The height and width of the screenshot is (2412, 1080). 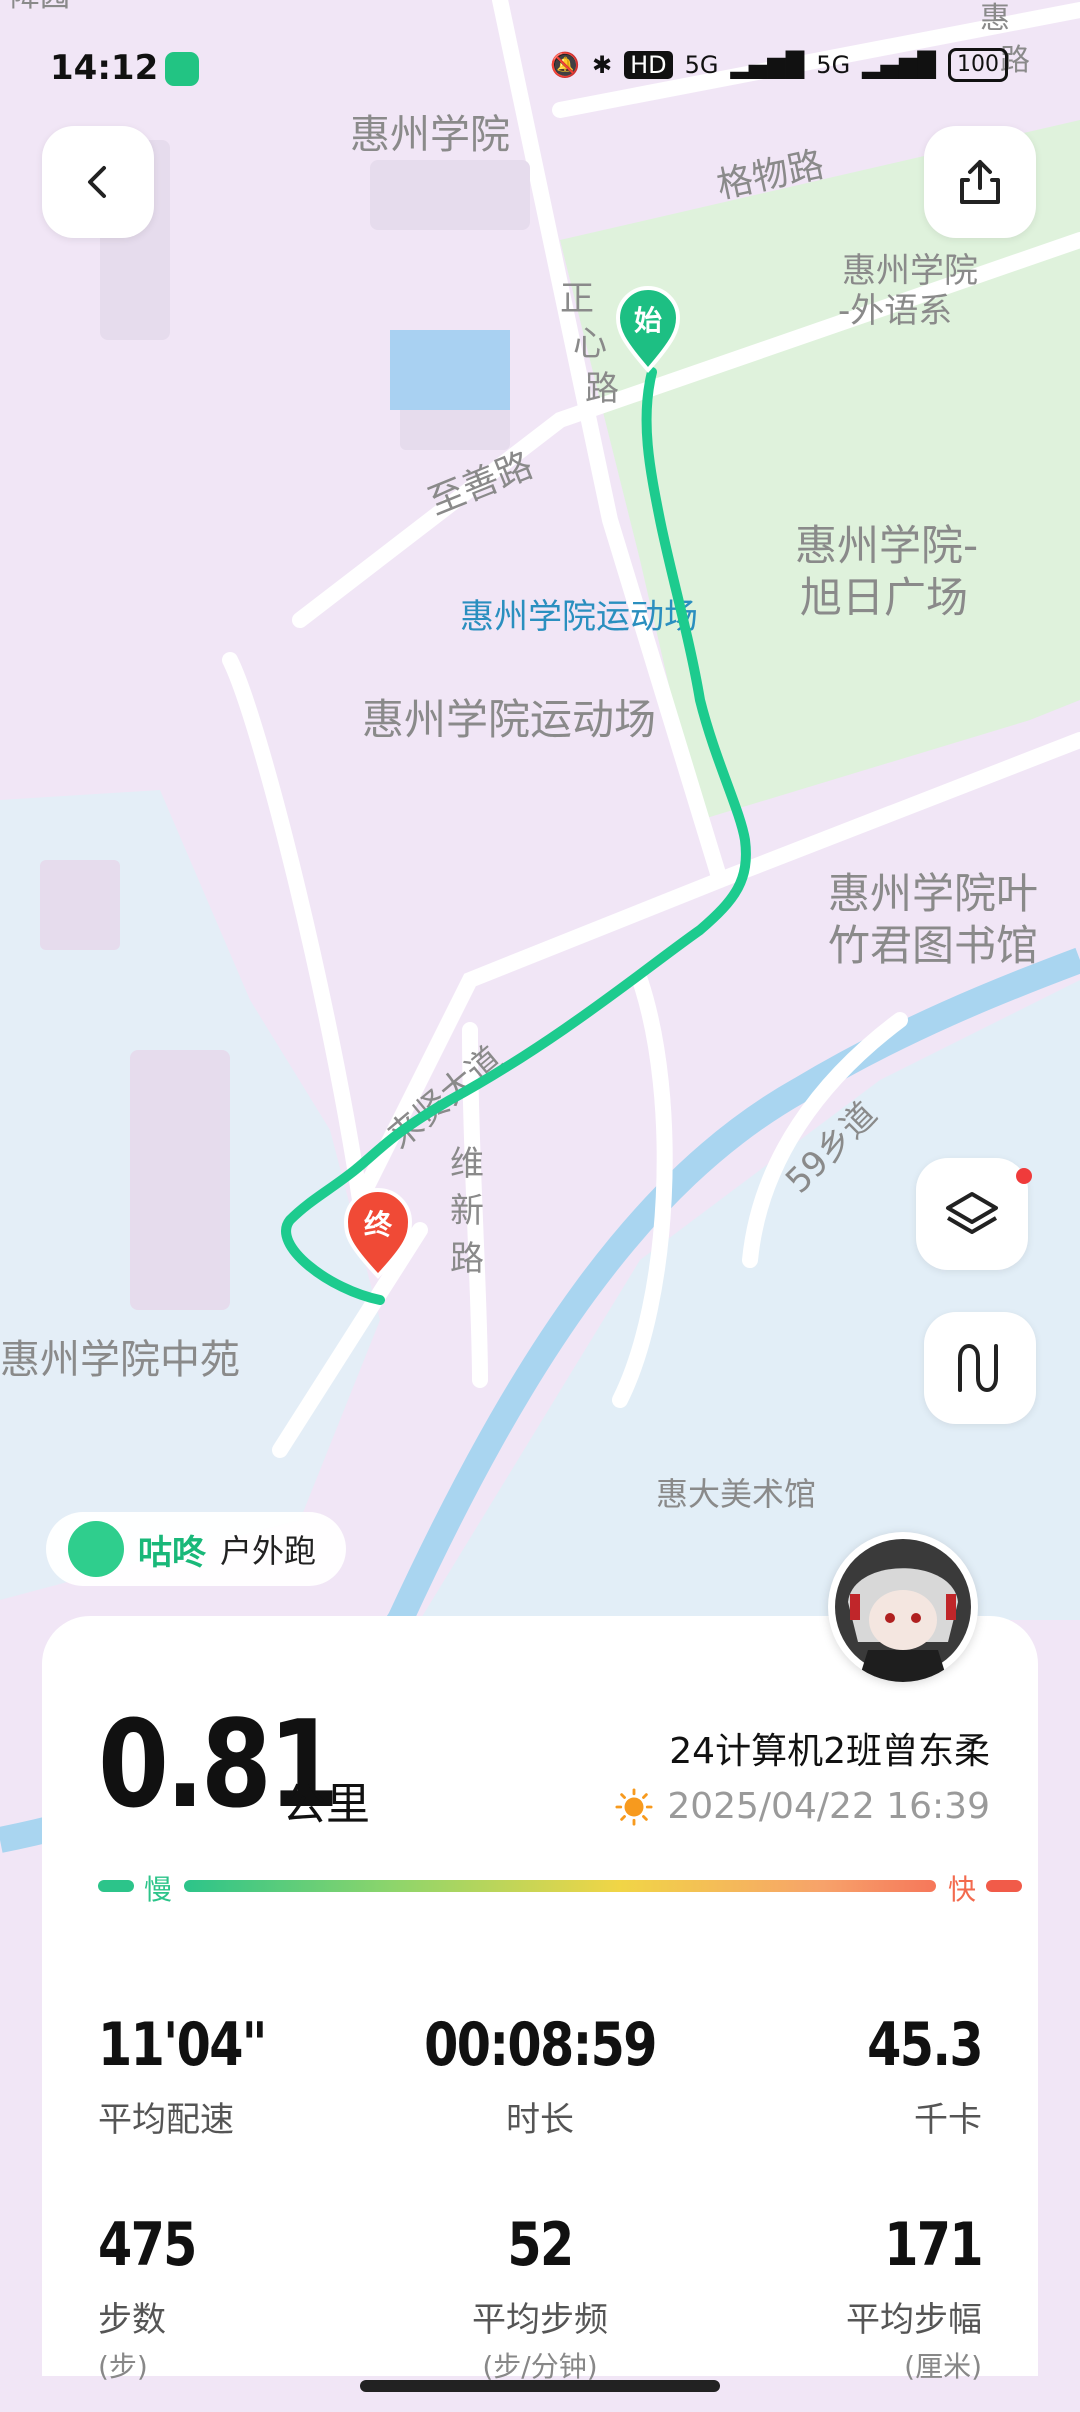 I want to click on workout-datetime-row: 2025/04/22 16:39, so click(x=802, y=1806).